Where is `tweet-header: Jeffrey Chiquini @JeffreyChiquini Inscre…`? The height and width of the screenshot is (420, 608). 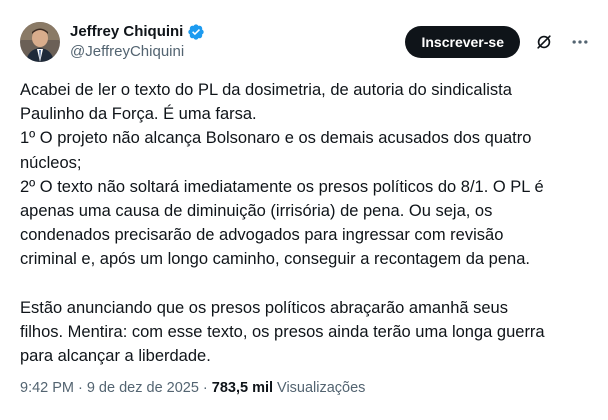 tweet-header: Jeffrey Chiquini @JeffreyChiquini Inscre… is located at coordinates (306, 42).